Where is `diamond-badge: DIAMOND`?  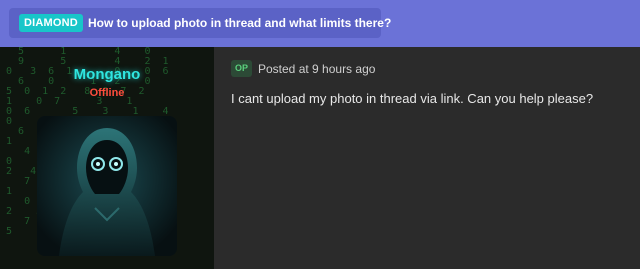 diamond-badge: DIAMOND is located at coordinates (51, 23).